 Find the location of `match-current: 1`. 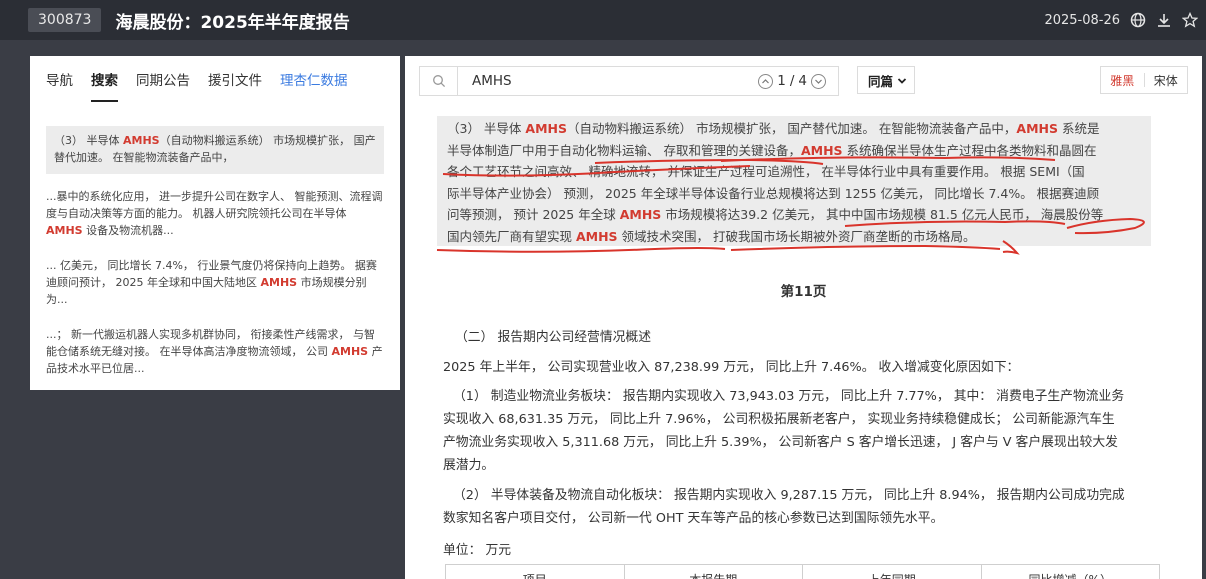

match-current: 1 is located at coordinates (781, 81).